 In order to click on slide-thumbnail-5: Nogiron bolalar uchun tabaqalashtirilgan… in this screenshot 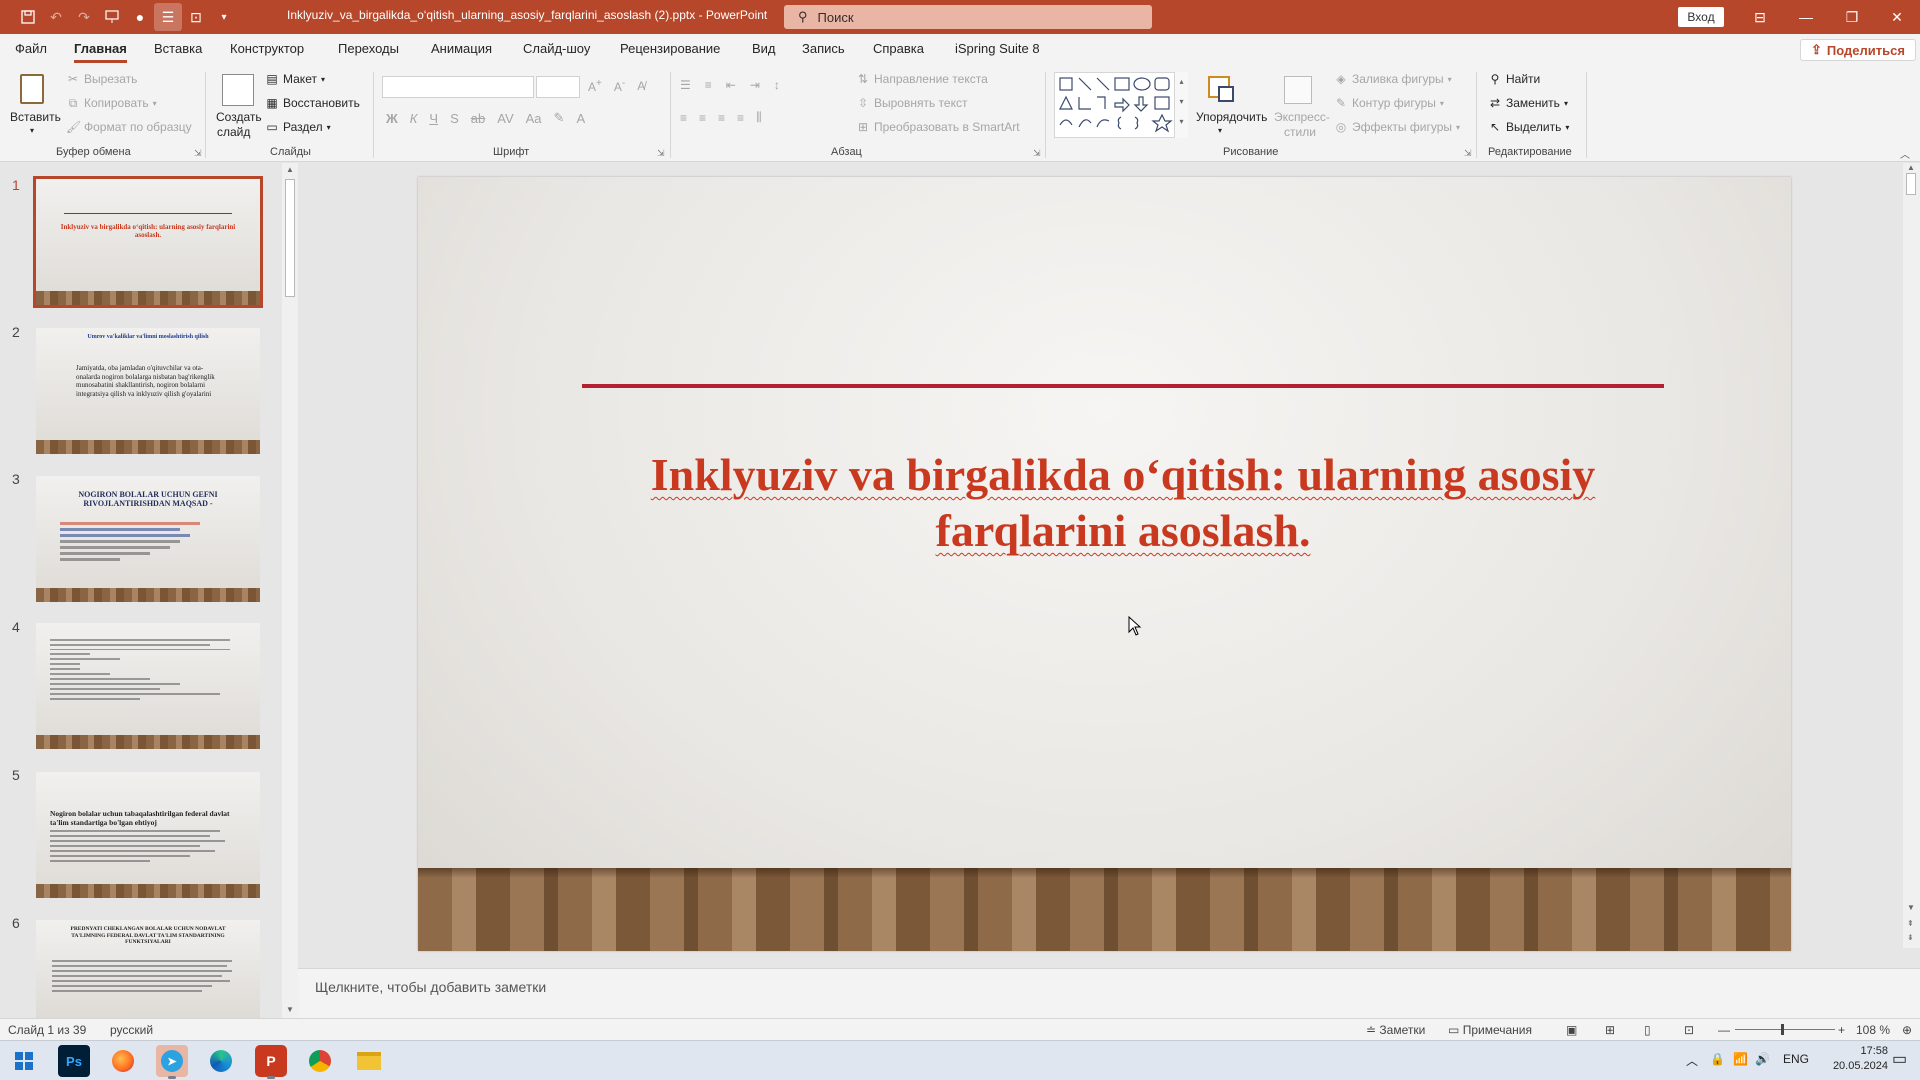, I will do `click(148, 835)`.